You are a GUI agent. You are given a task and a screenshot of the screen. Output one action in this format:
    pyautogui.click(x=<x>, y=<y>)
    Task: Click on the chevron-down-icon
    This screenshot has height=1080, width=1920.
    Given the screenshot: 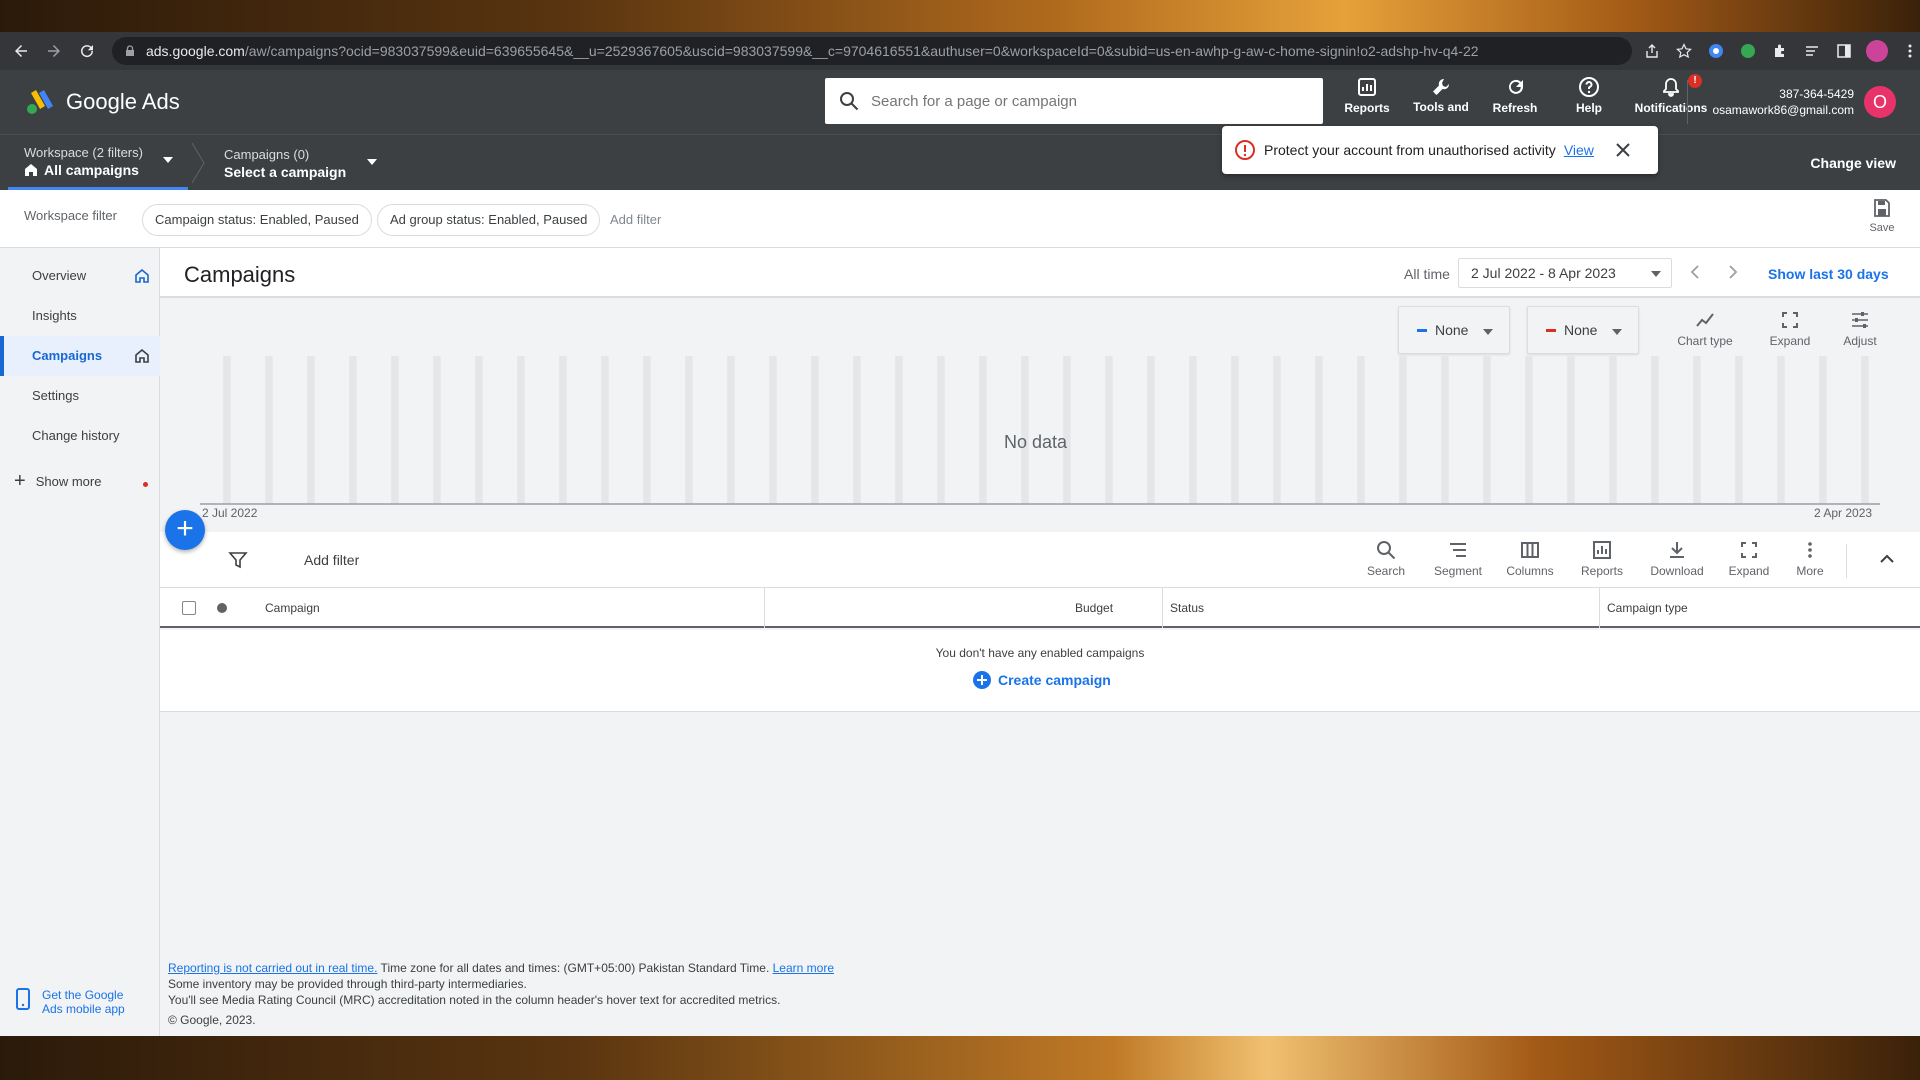 What is the action you would take?
    pyautogui.click(x=1617, y=332)
    